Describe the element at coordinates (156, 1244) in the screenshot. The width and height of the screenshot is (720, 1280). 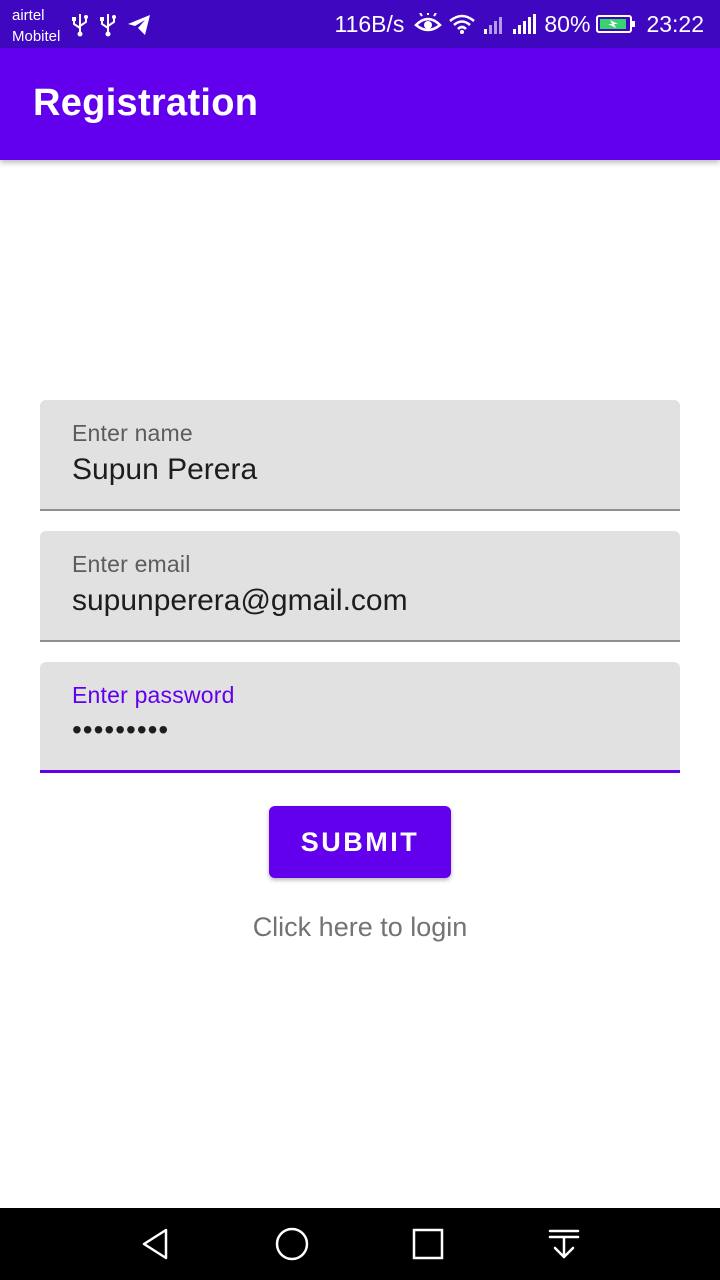
I see `back-icon` at that location.